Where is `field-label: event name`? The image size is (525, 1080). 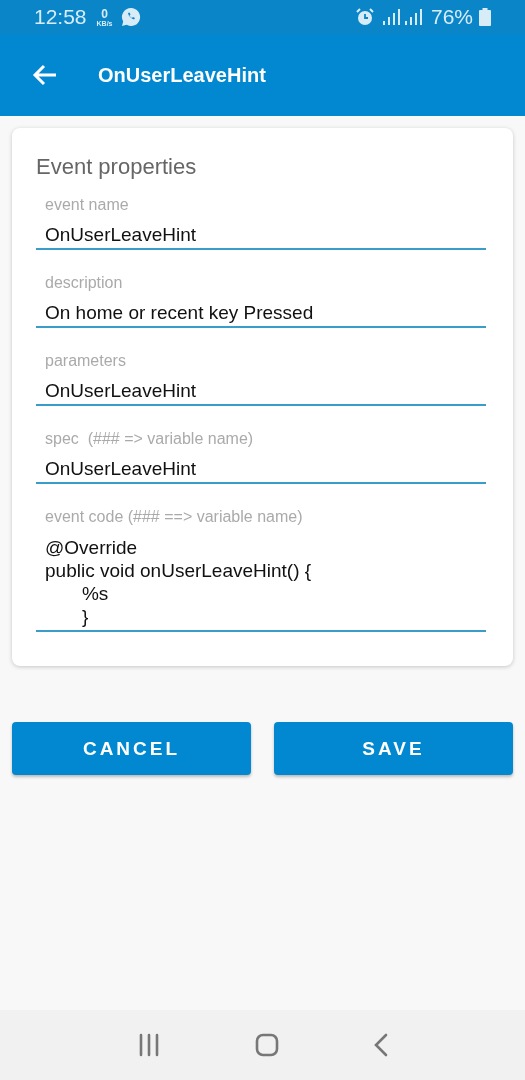
field-label: event name is located at coordinates (87, 205).